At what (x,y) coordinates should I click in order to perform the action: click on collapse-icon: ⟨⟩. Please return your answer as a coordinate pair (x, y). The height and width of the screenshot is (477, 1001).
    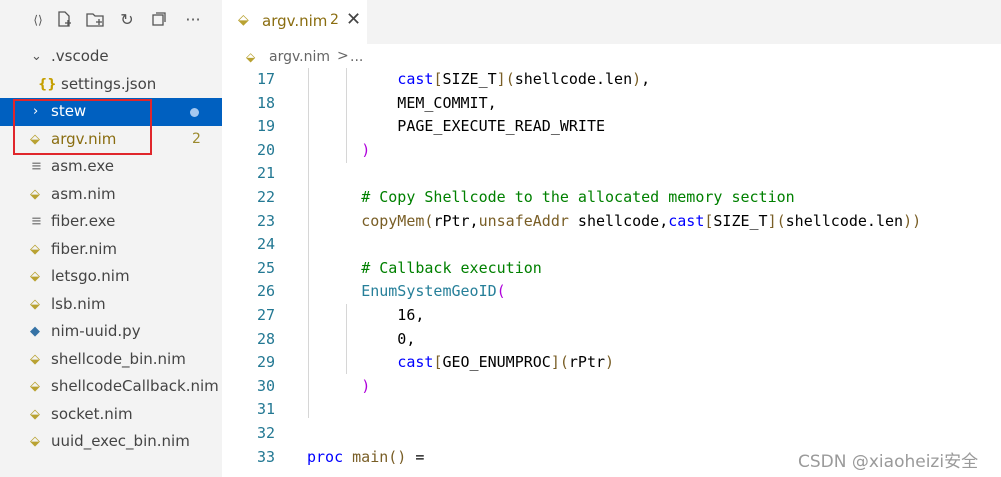
    Looking at the image, I should click on (38, 20).